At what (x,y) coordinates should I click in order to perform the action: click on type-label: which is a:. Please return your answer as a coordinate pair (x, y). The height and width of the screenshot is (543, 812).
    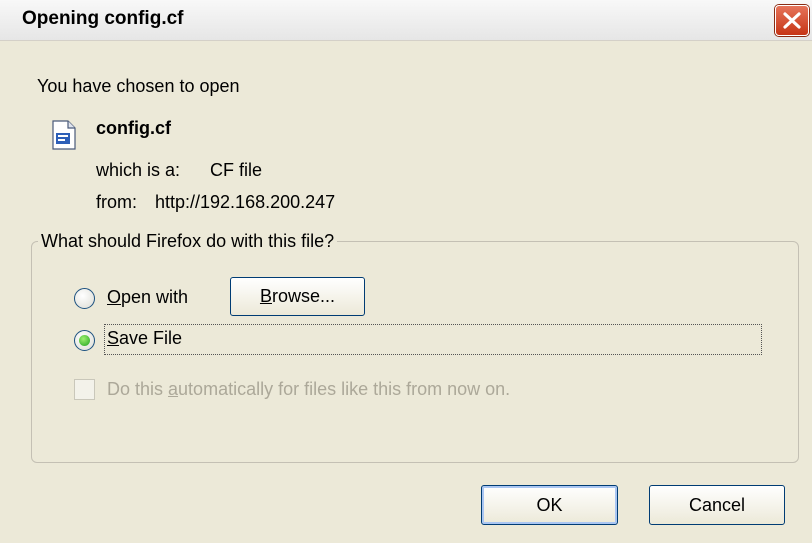
    Looking at the image, I should click on (138, 170).